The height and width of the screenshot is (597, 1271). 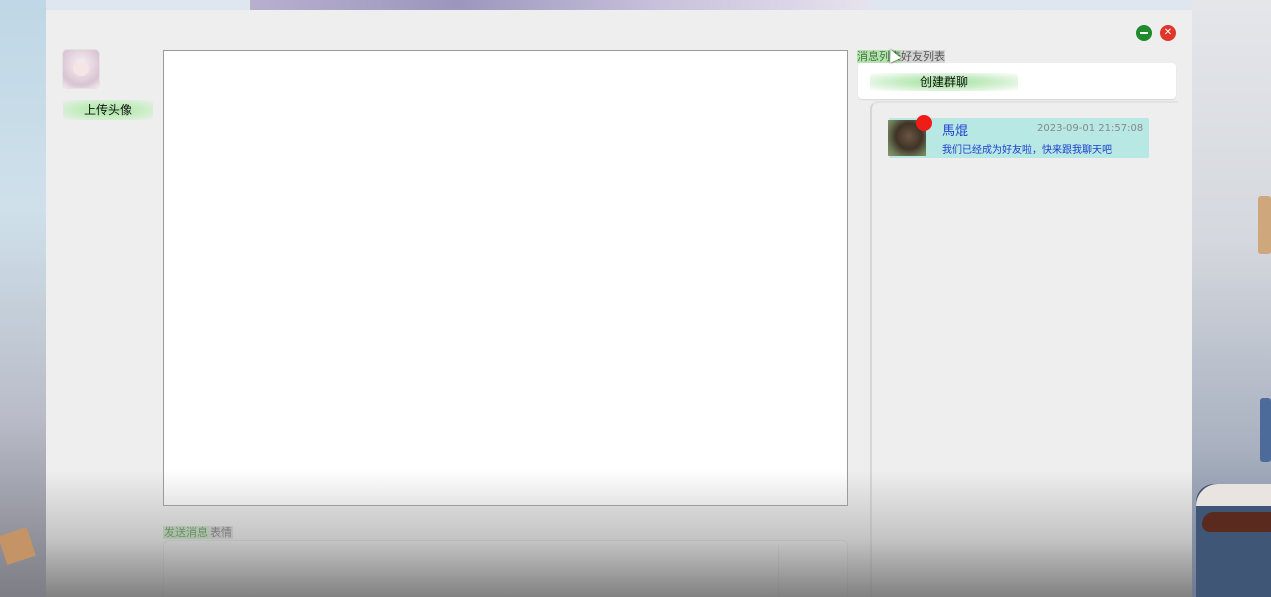 What do you see at coordinates (944, 82) in the screenshot?
I see `create-group-button: 创建群聊` at bounding box center [944, 82].